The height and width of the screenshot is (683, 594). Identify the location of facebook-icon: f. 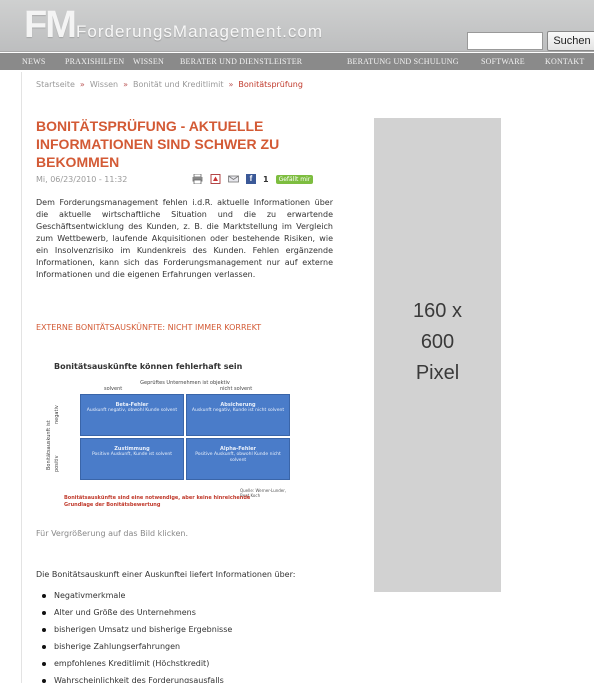
(251, 179).